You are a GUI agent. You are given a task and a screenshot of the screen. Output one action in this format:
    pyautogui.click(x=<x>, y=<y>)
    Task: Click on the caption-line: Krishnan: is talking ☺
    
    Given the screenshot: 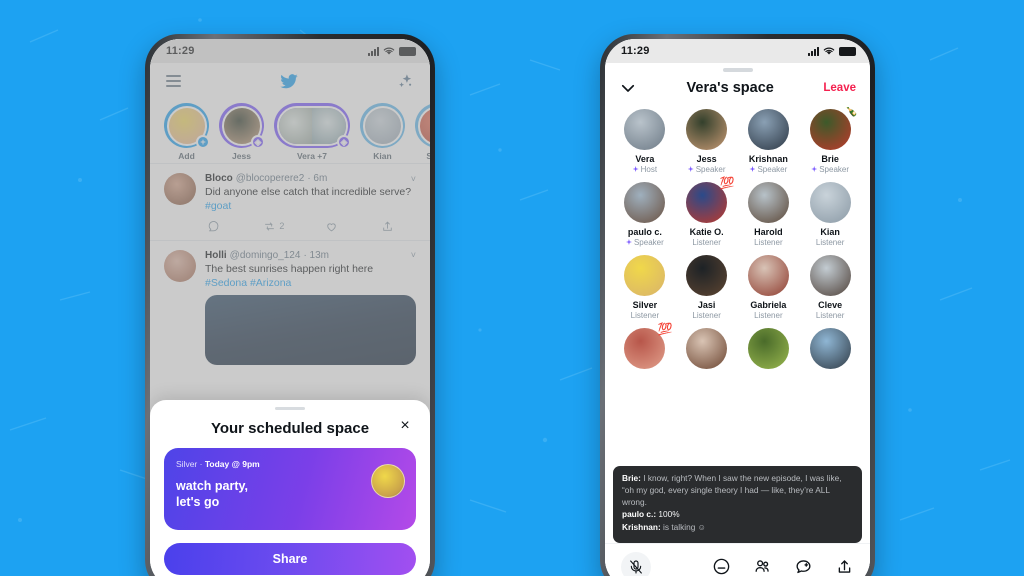 What is the action you would take?
    pyautogui.click(x=737, y=528)
    